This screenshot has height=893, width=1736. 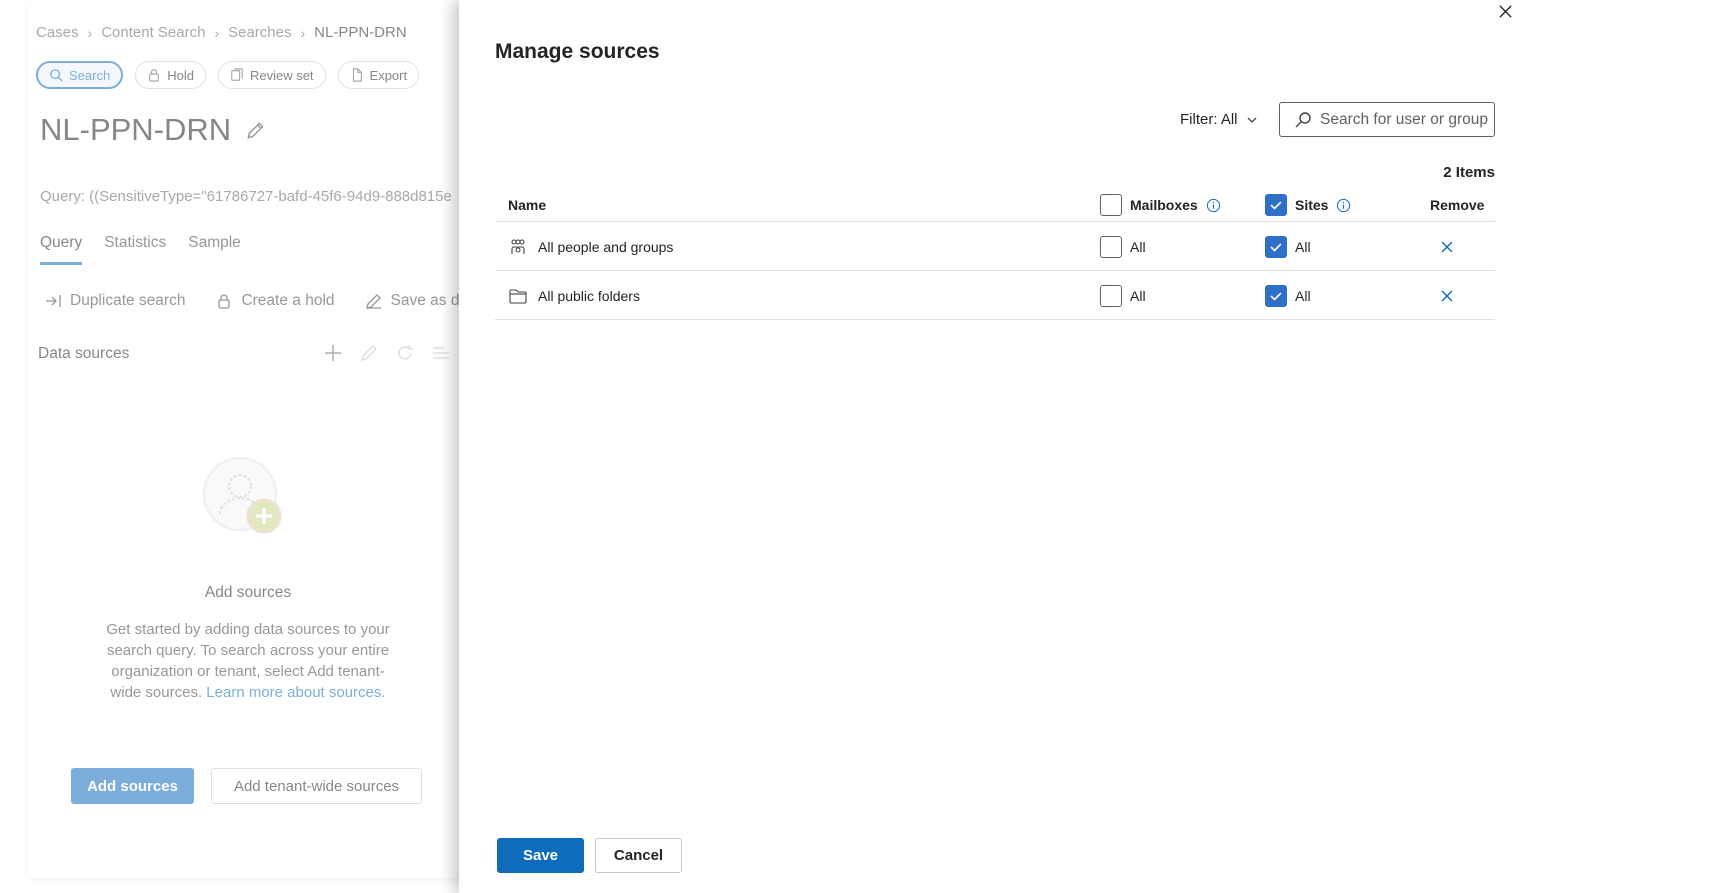 What do you see at coordinates (1209, 119) in the screenshot?
I see `filter-label: Filter: All` at bounding box center [1209, 119].